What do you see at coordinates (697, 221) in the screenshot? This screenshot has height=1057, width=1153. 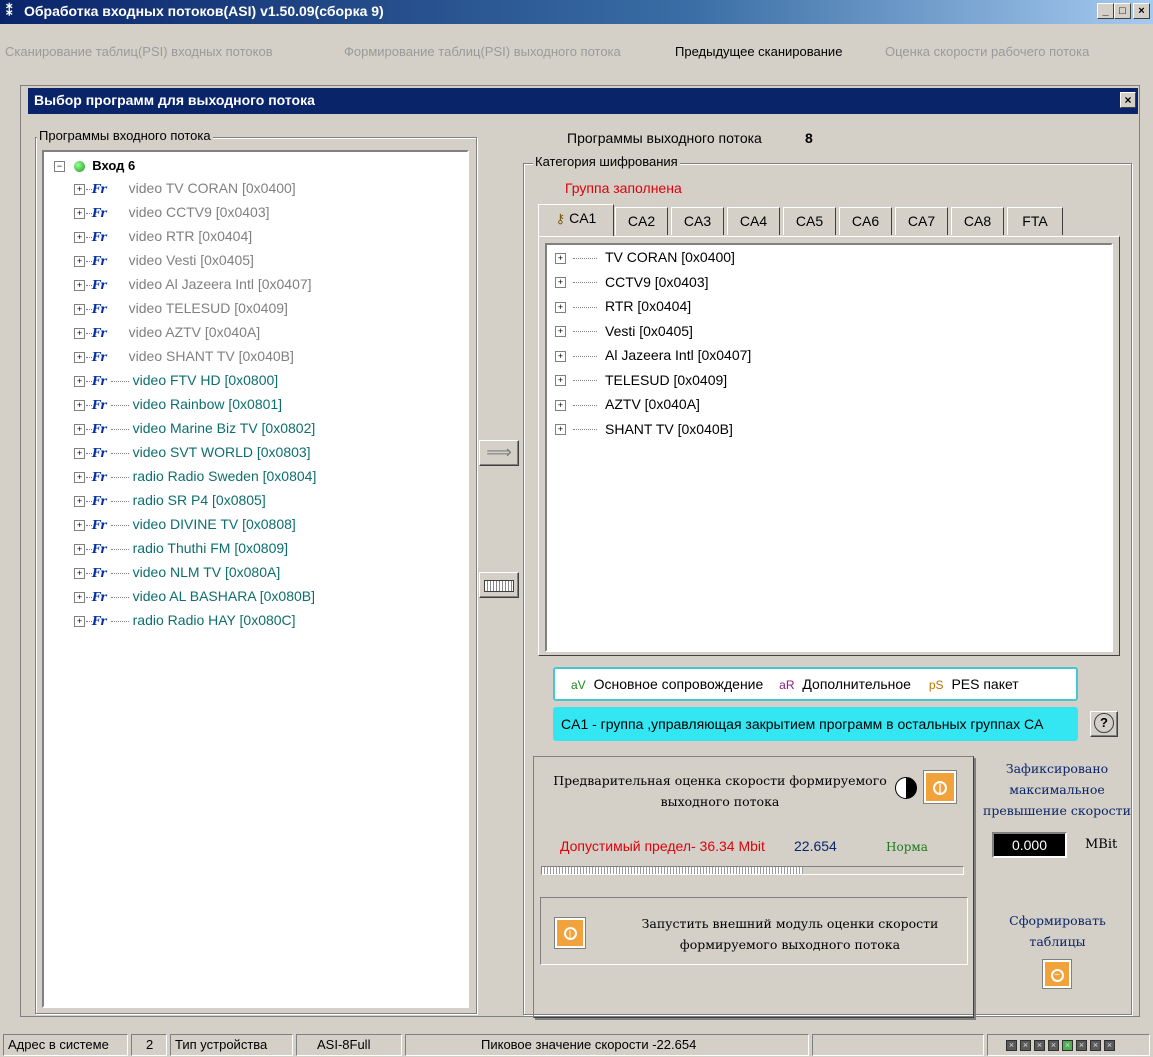 I see `tab-ca3: CA3` at bounding box center [697, 221].